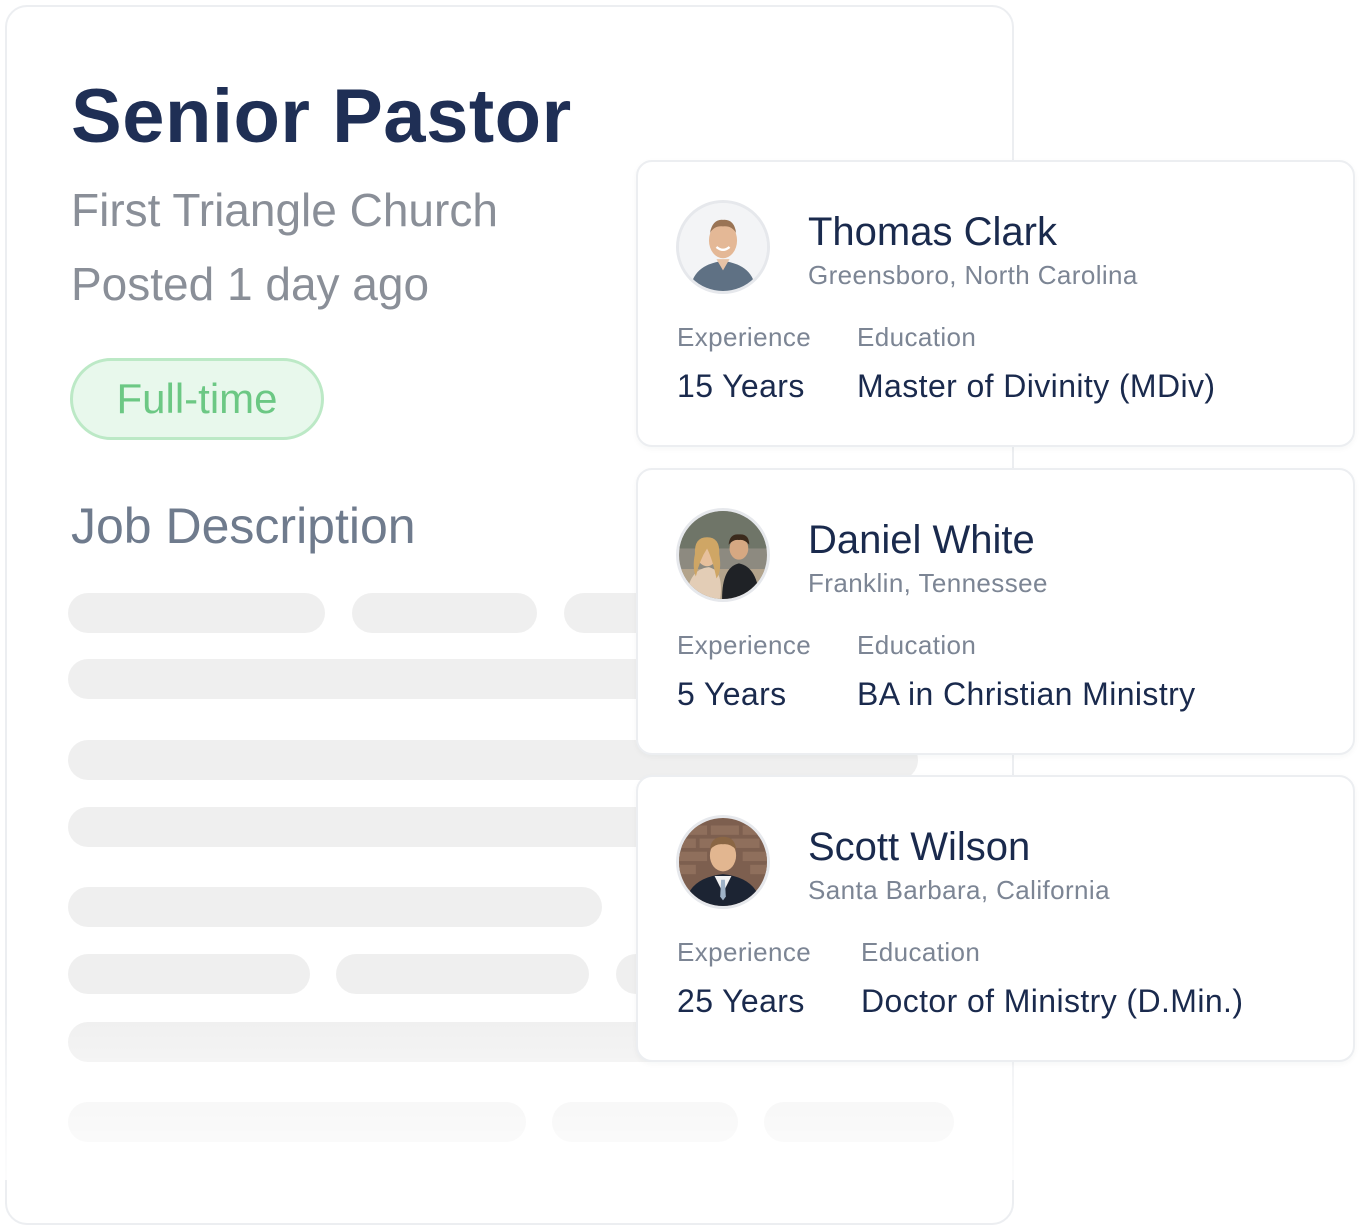 This screenshot has height=1225, width=1362. What do you see at coordinates (284, 210) in the screenshot?
I see `church-name: First Triangle Church` at bounding box center [284, 210].